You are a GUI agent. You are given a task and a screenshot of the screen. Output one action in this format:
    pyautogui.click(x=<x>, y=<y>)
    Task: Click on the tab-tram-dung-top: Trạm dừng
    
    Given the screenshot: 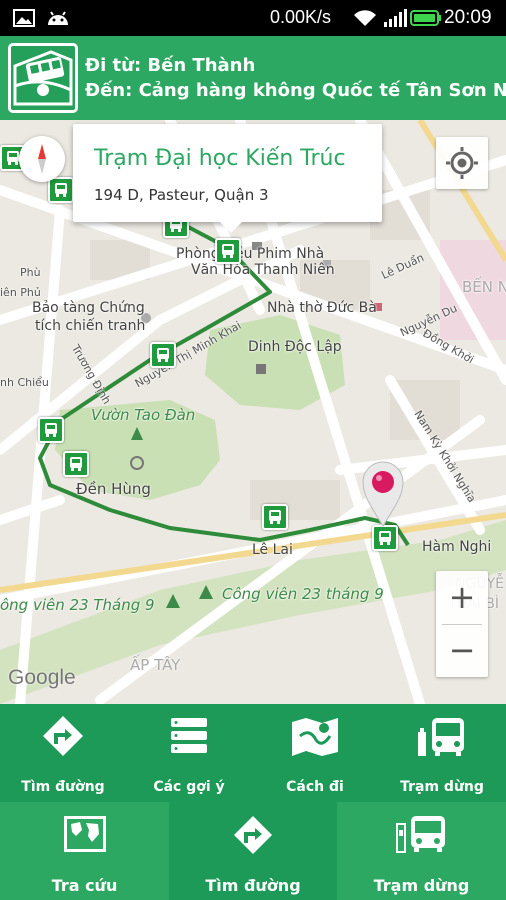 What is the action you would take?
    pyautogui.click(x=442, y=753)
    